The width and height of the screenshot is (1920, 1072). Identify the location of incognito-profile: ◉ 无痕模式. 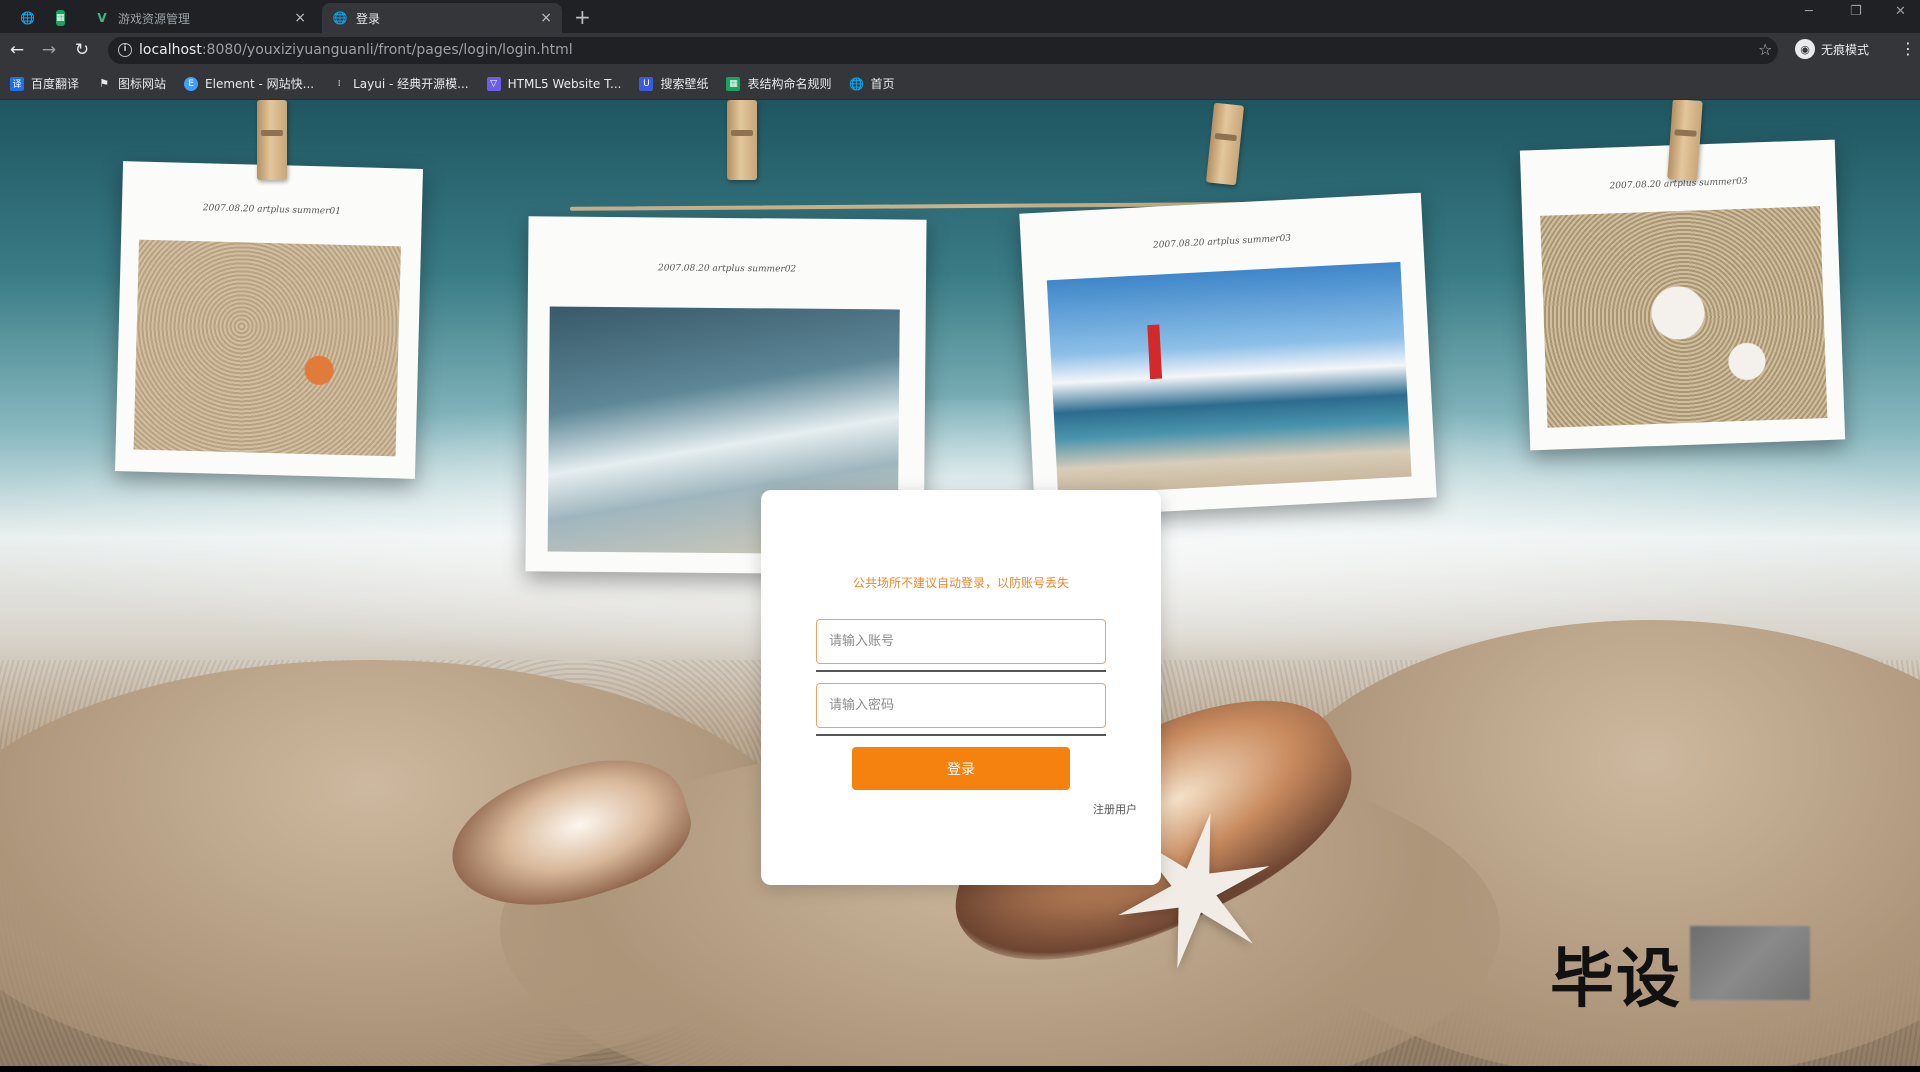
(1832, 49).